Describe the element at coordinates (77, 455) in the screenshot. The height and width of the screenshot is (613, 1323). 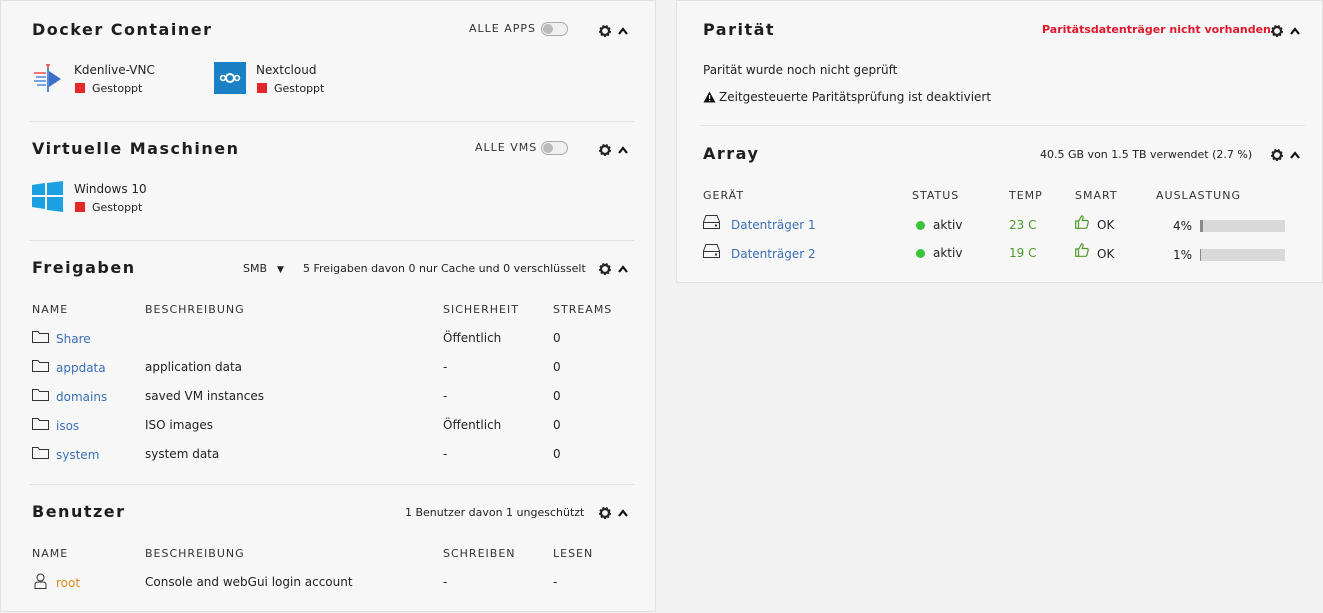
I see `share-link: system` at that location.